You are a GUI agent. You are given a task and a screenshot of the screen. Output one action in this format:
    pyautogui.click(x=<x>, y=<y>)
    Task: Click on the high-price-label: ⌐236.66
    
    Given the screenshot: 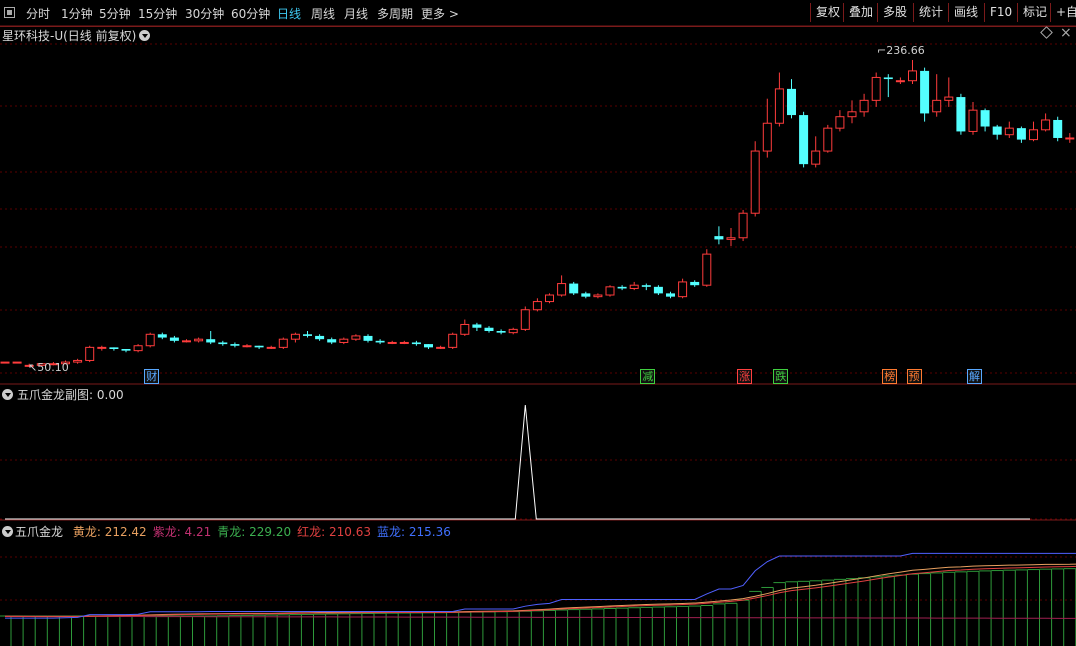 What is the action you would take?
    pyautogui.click(x=901, y=50)
    